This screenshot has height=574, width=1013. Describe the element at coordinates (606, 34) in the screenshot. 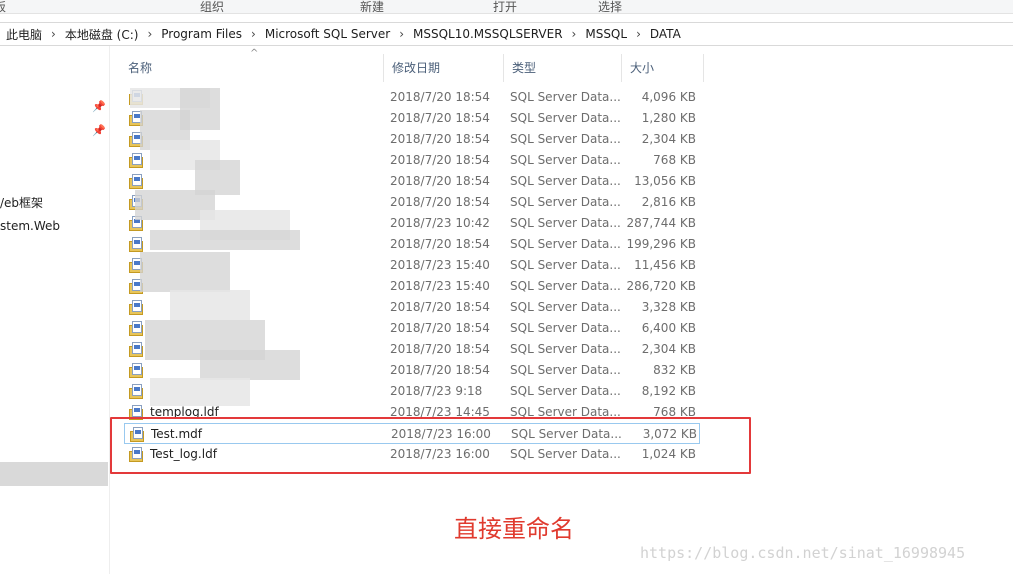

I see `breadcrumb-mssql: MSSQL` at that location.